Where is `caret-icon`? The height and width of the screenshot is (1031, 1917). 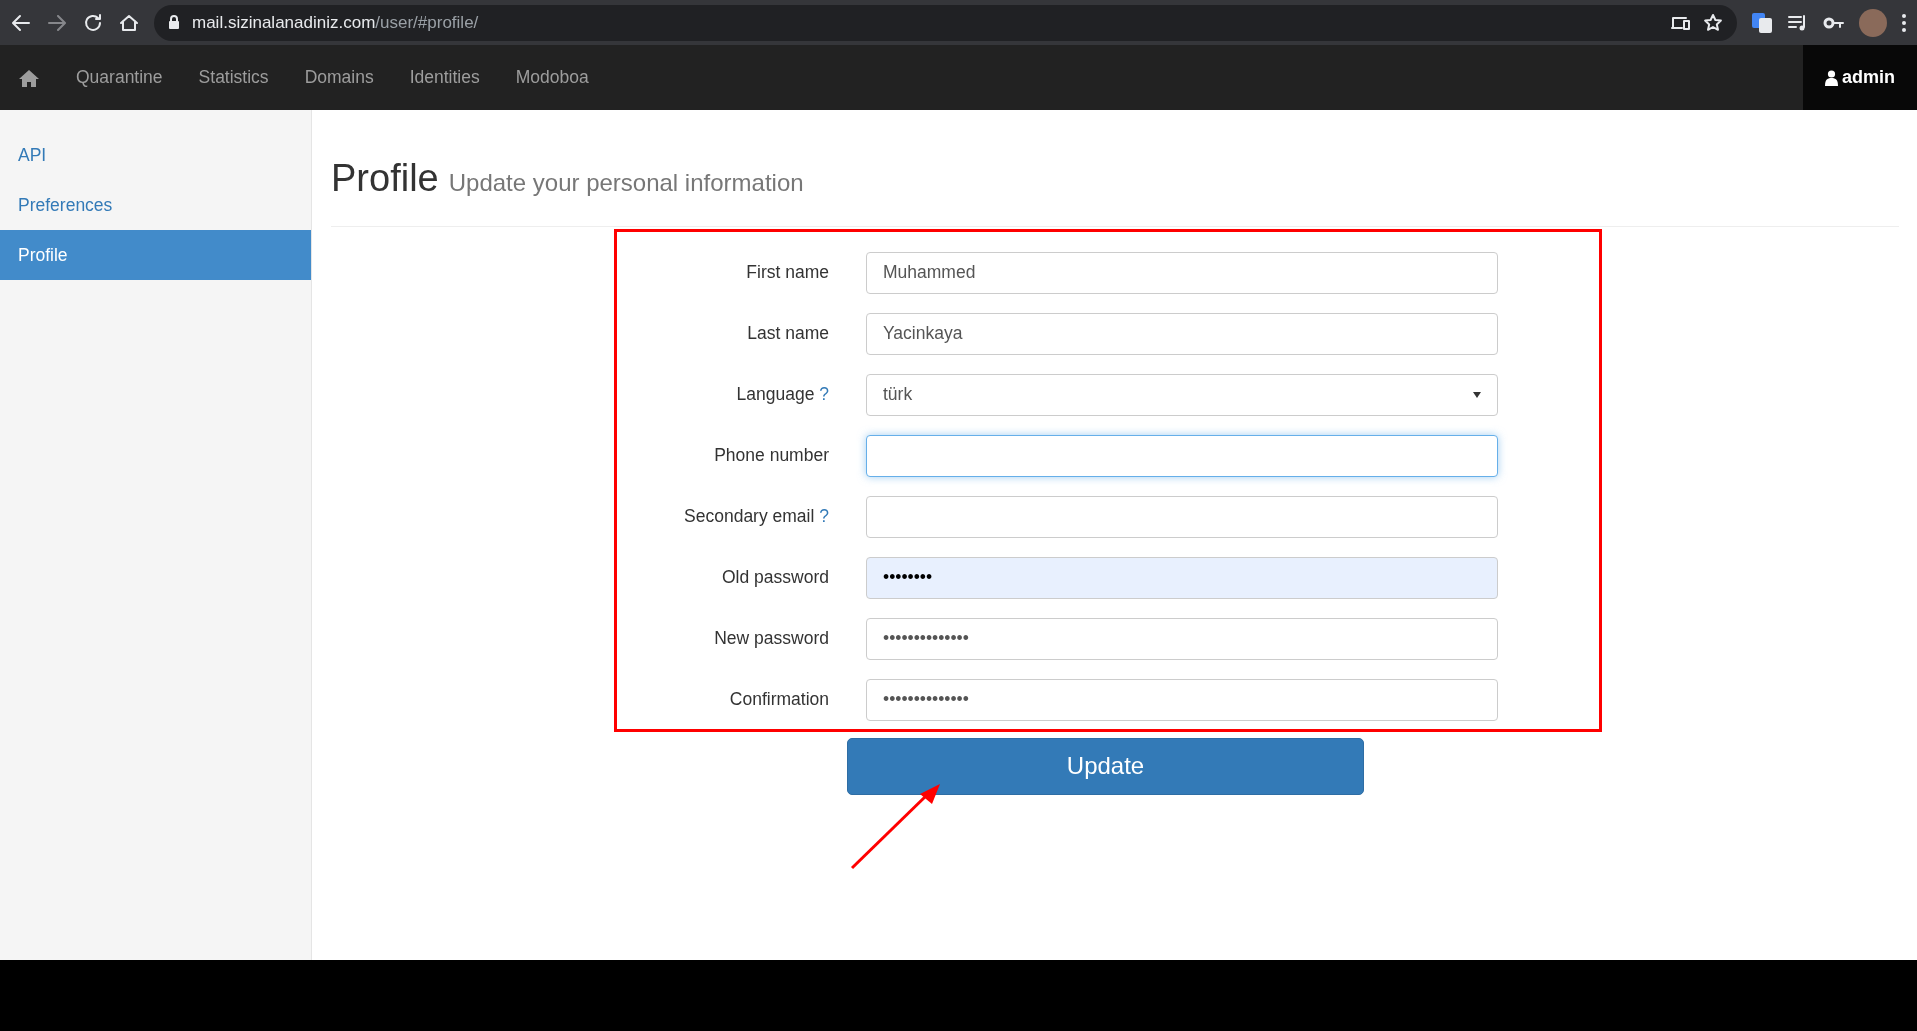 caret-icon is located at coordinates (1477, 394).